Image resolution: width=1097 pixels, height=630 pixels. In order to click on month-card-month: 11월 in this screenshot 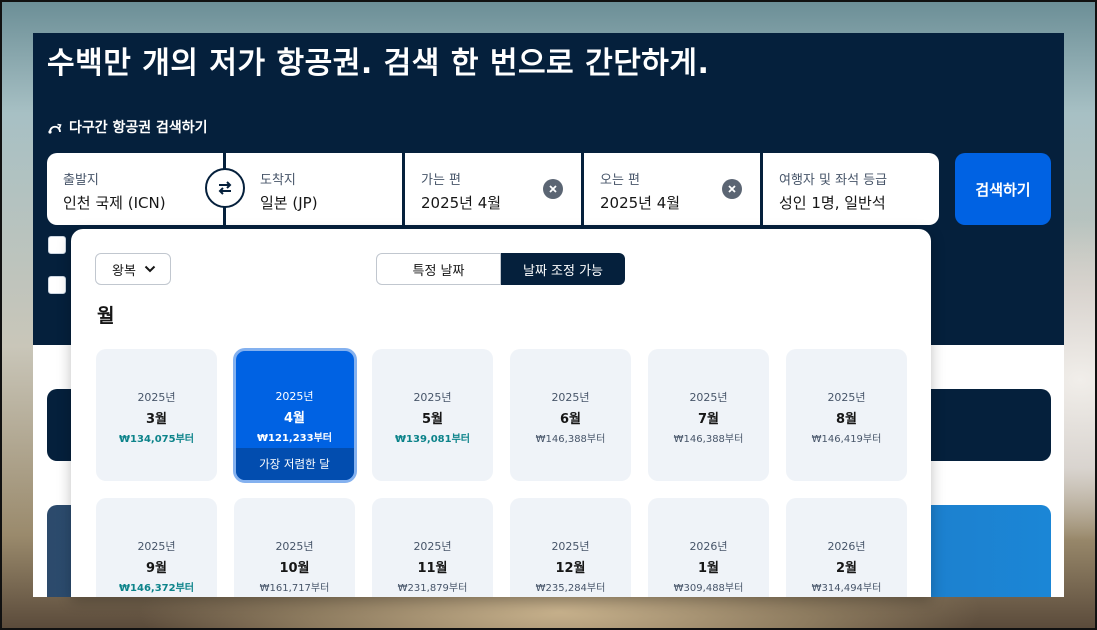, I will do `click(432, 568)`.